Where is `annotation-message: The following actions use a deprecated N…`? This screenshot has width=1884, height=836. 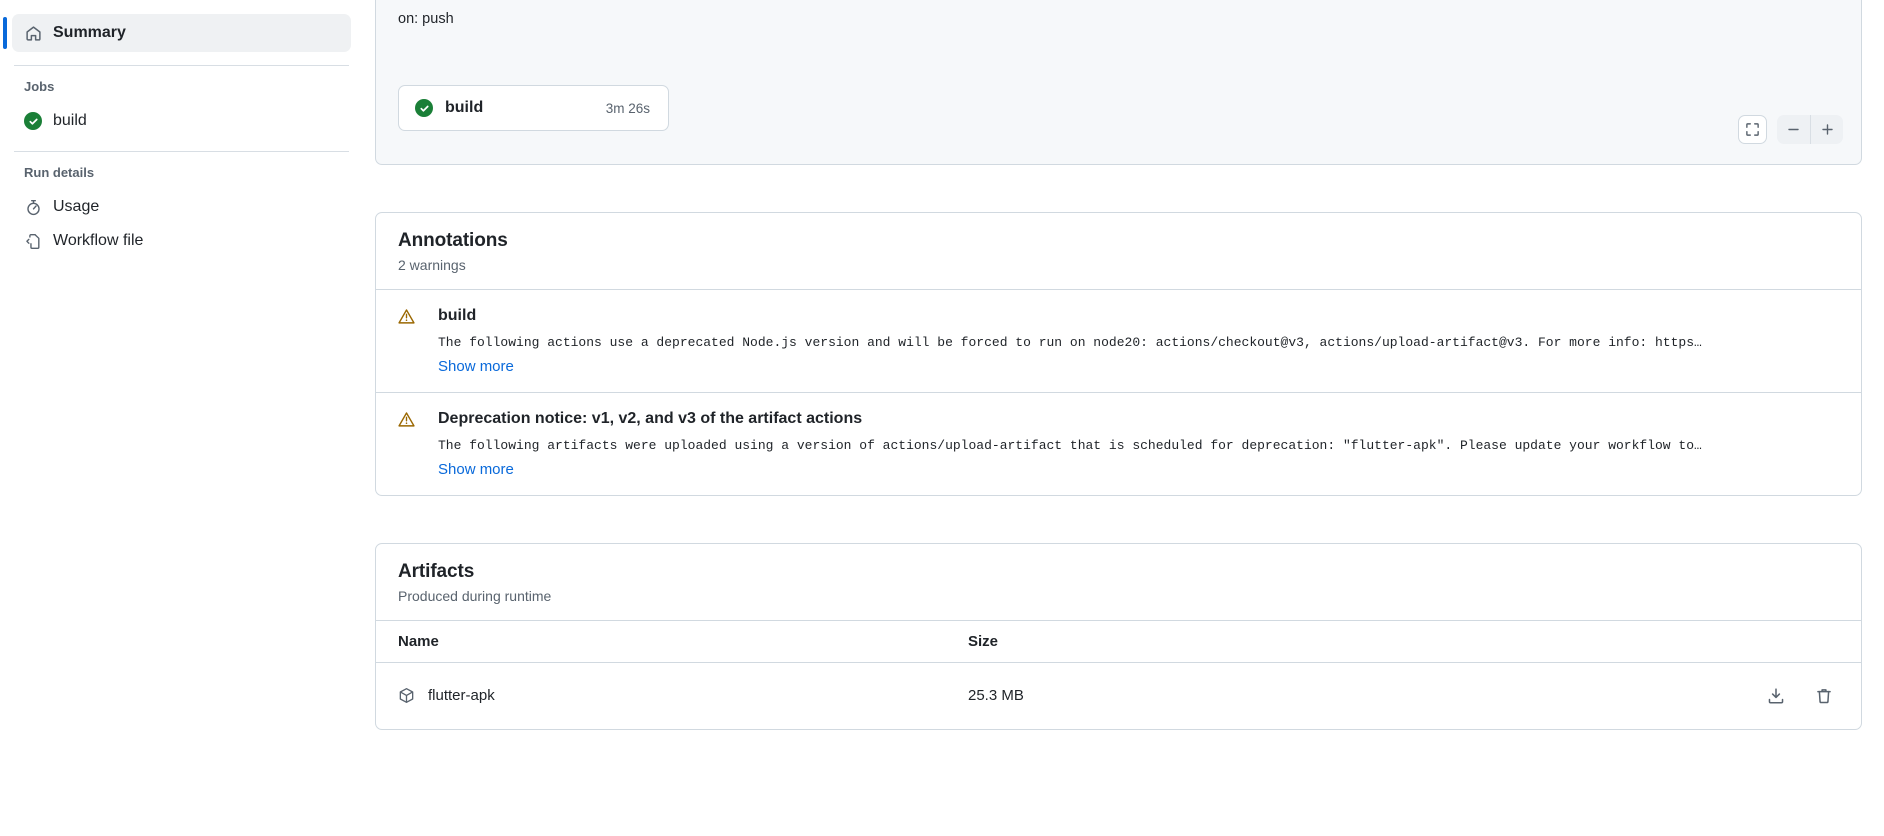
annotation-message: The following actions use a deprecated N… is located at coordinates (1070, 342).